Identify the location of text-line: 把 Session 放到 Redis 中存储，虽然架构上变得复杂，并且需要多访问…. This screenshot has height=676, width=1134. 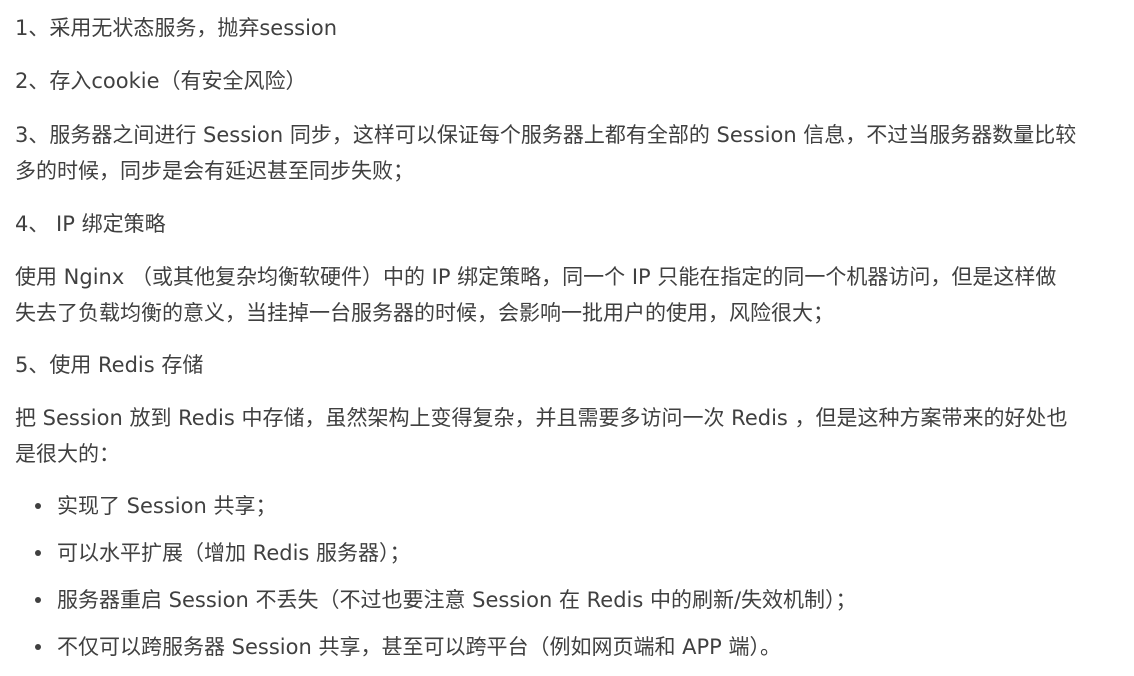
(541, 418).